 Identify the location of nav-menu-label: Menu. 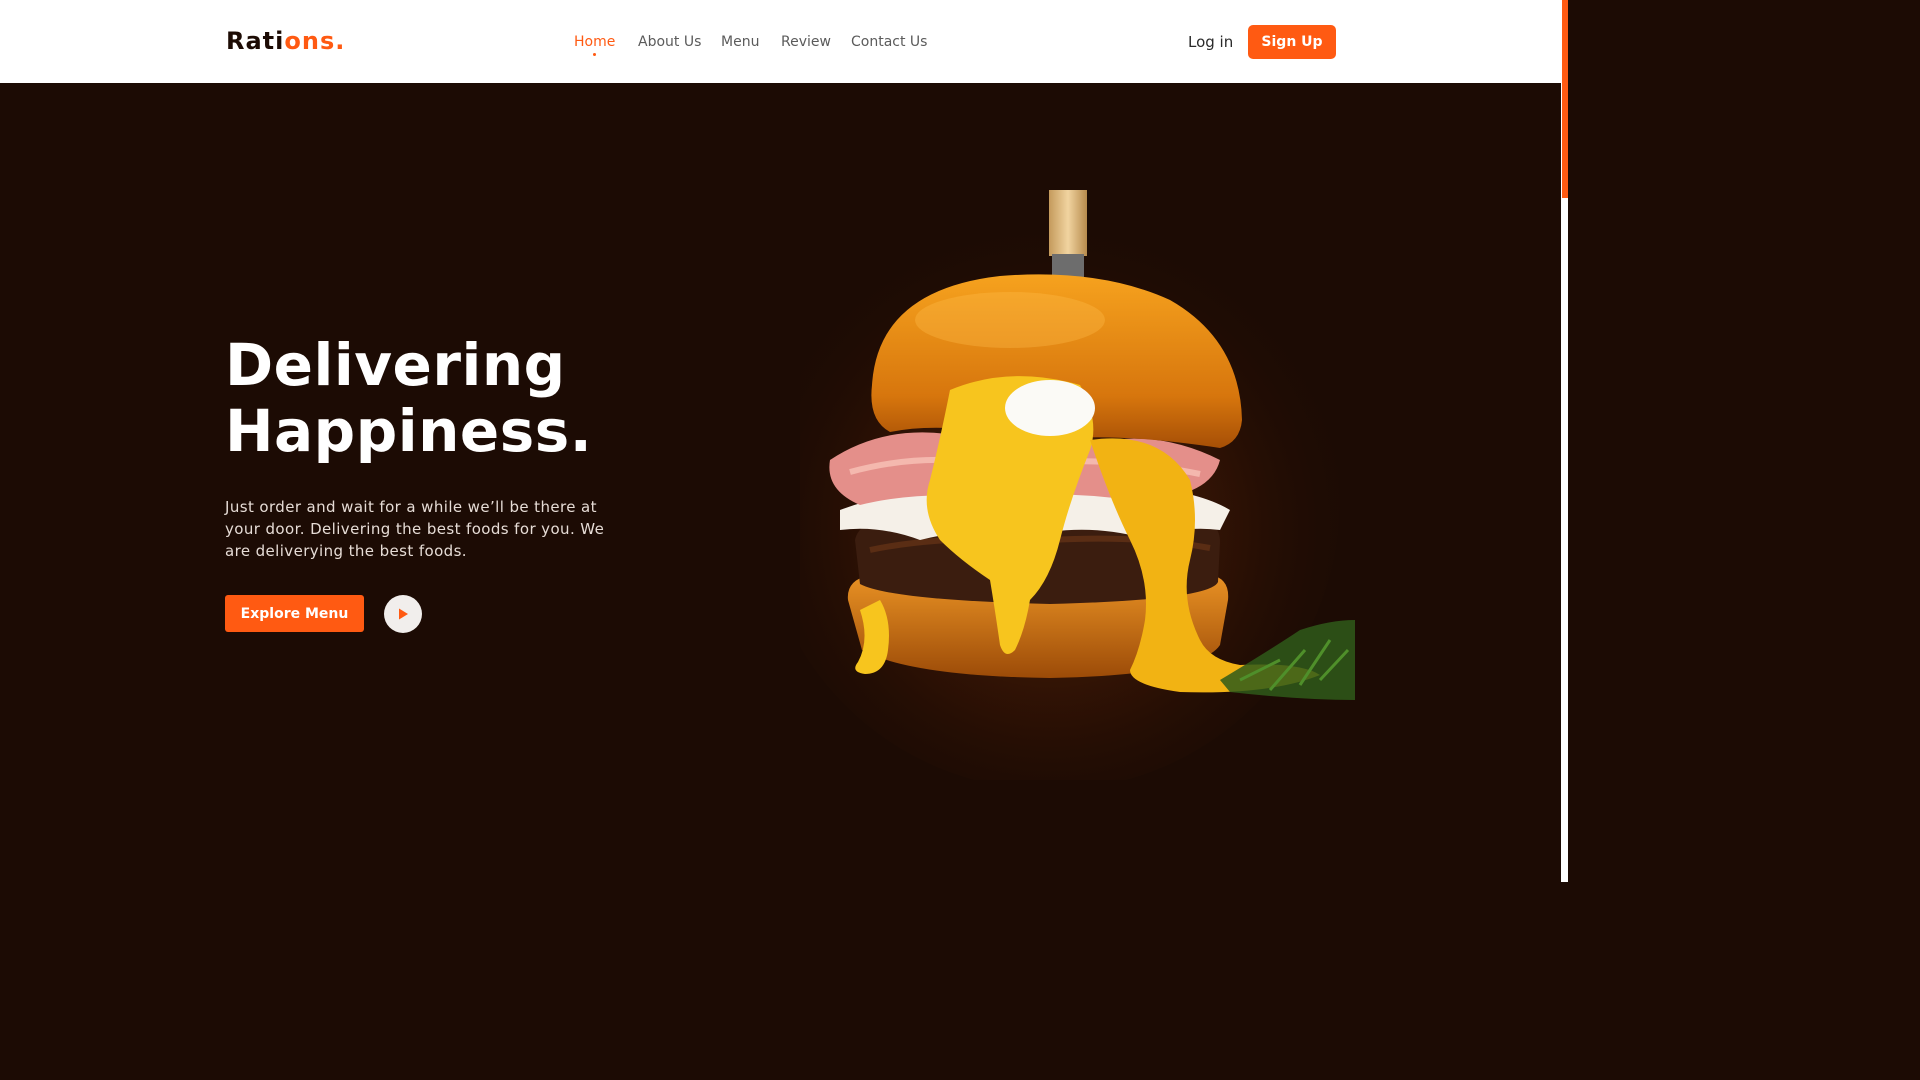
(740, 42).